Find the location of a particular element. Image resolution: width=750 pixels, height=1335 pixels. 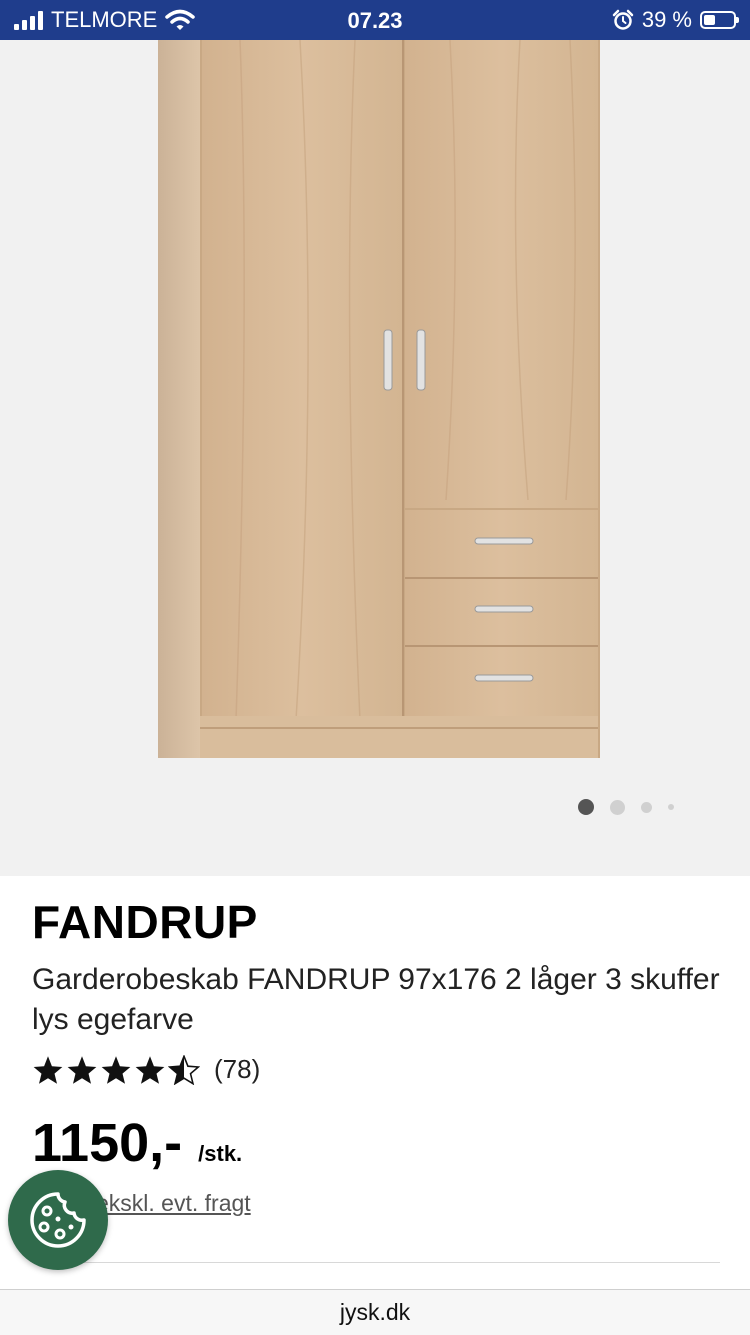

cookie-icon is located at coordinates (58, 1220).